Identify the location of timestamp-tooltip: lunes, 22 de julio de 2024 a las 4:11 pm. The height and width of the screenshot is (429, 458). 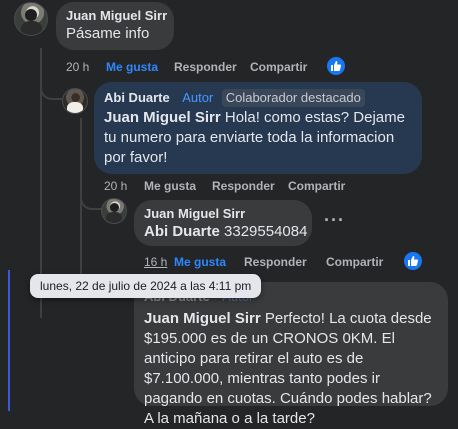
(146, 286).